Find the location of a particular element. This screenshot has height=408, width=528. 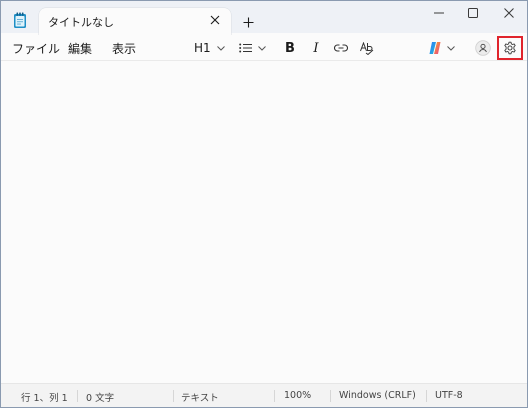

notepad-icon is located at coordinates (20, 20).